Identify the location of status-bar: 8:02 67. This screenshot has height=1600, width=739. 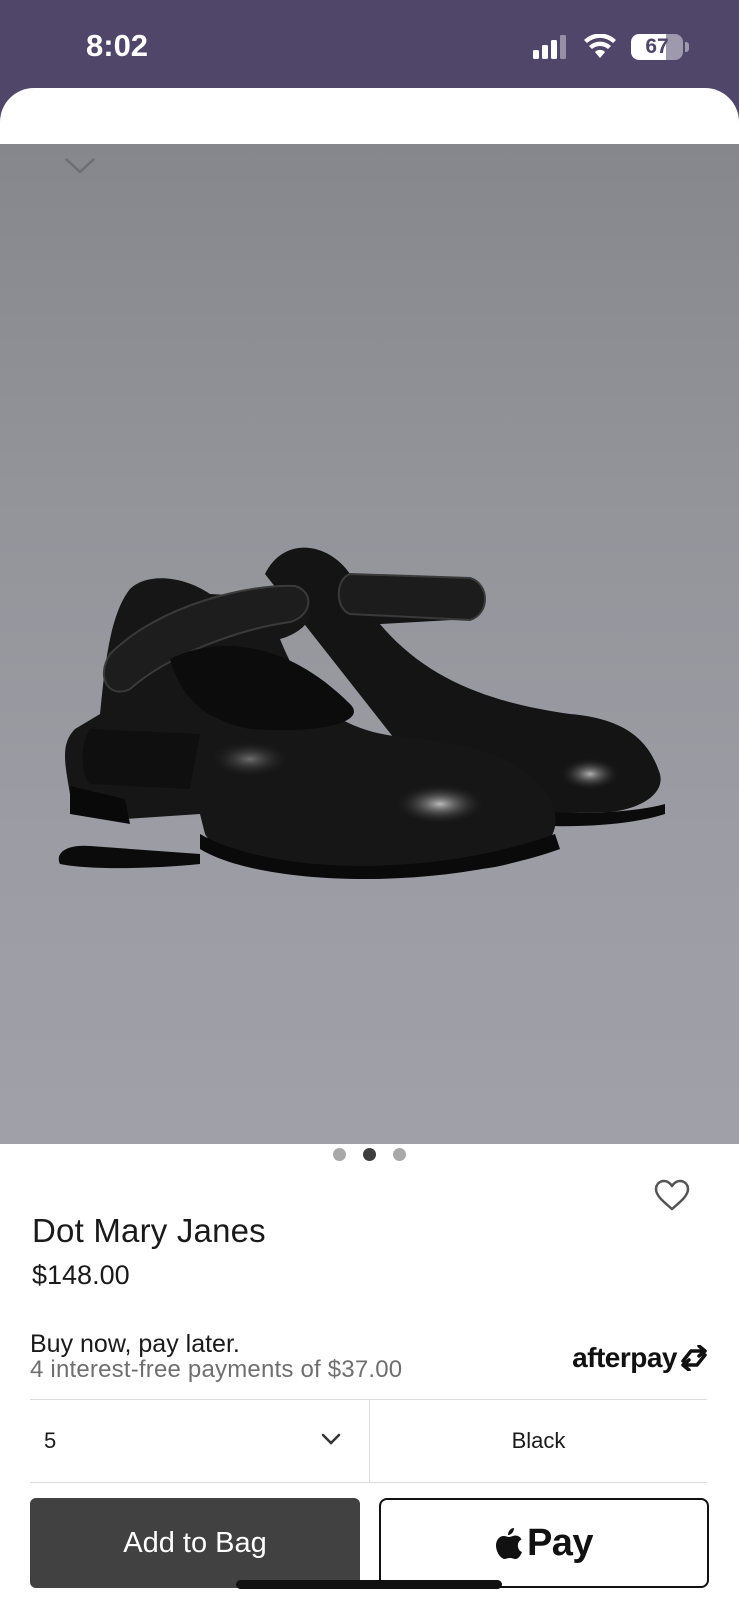
(369, 50).